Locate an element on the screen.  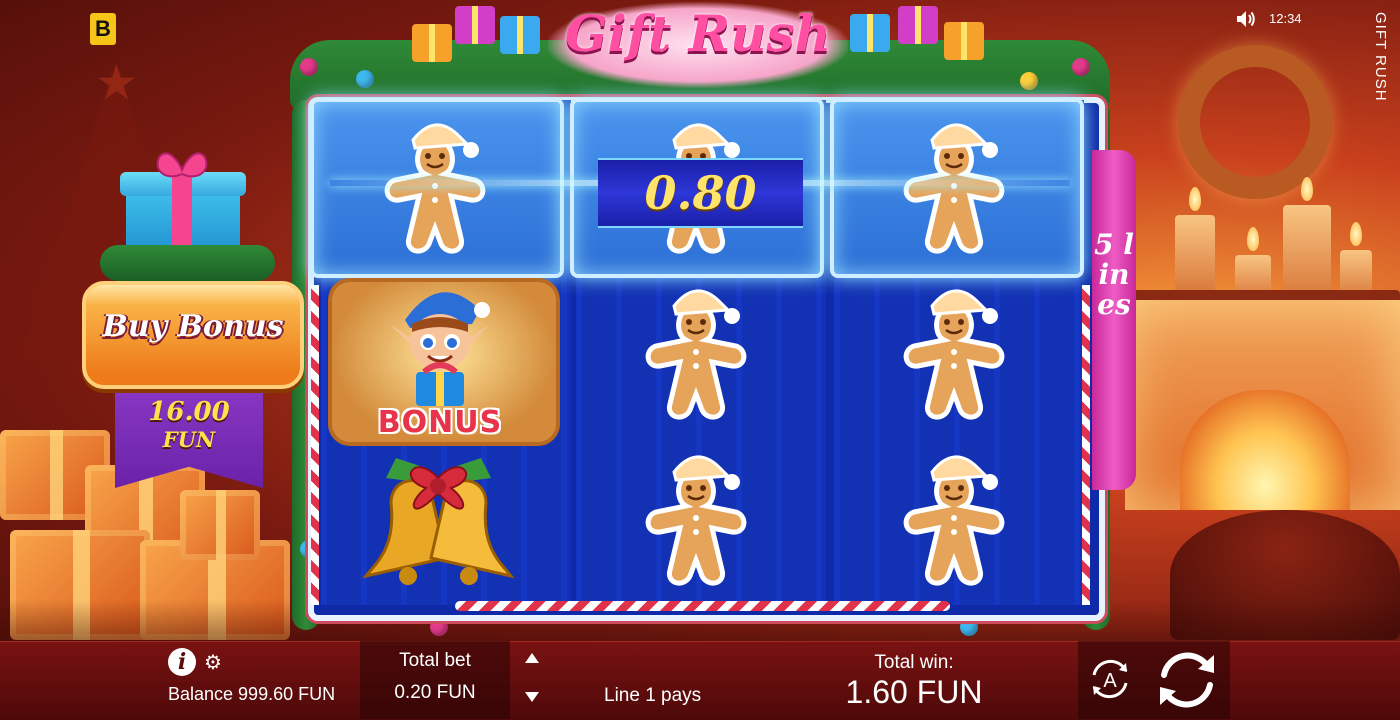
buy-bonus-price-value: 16.00 is located at coordinates (189, 412).